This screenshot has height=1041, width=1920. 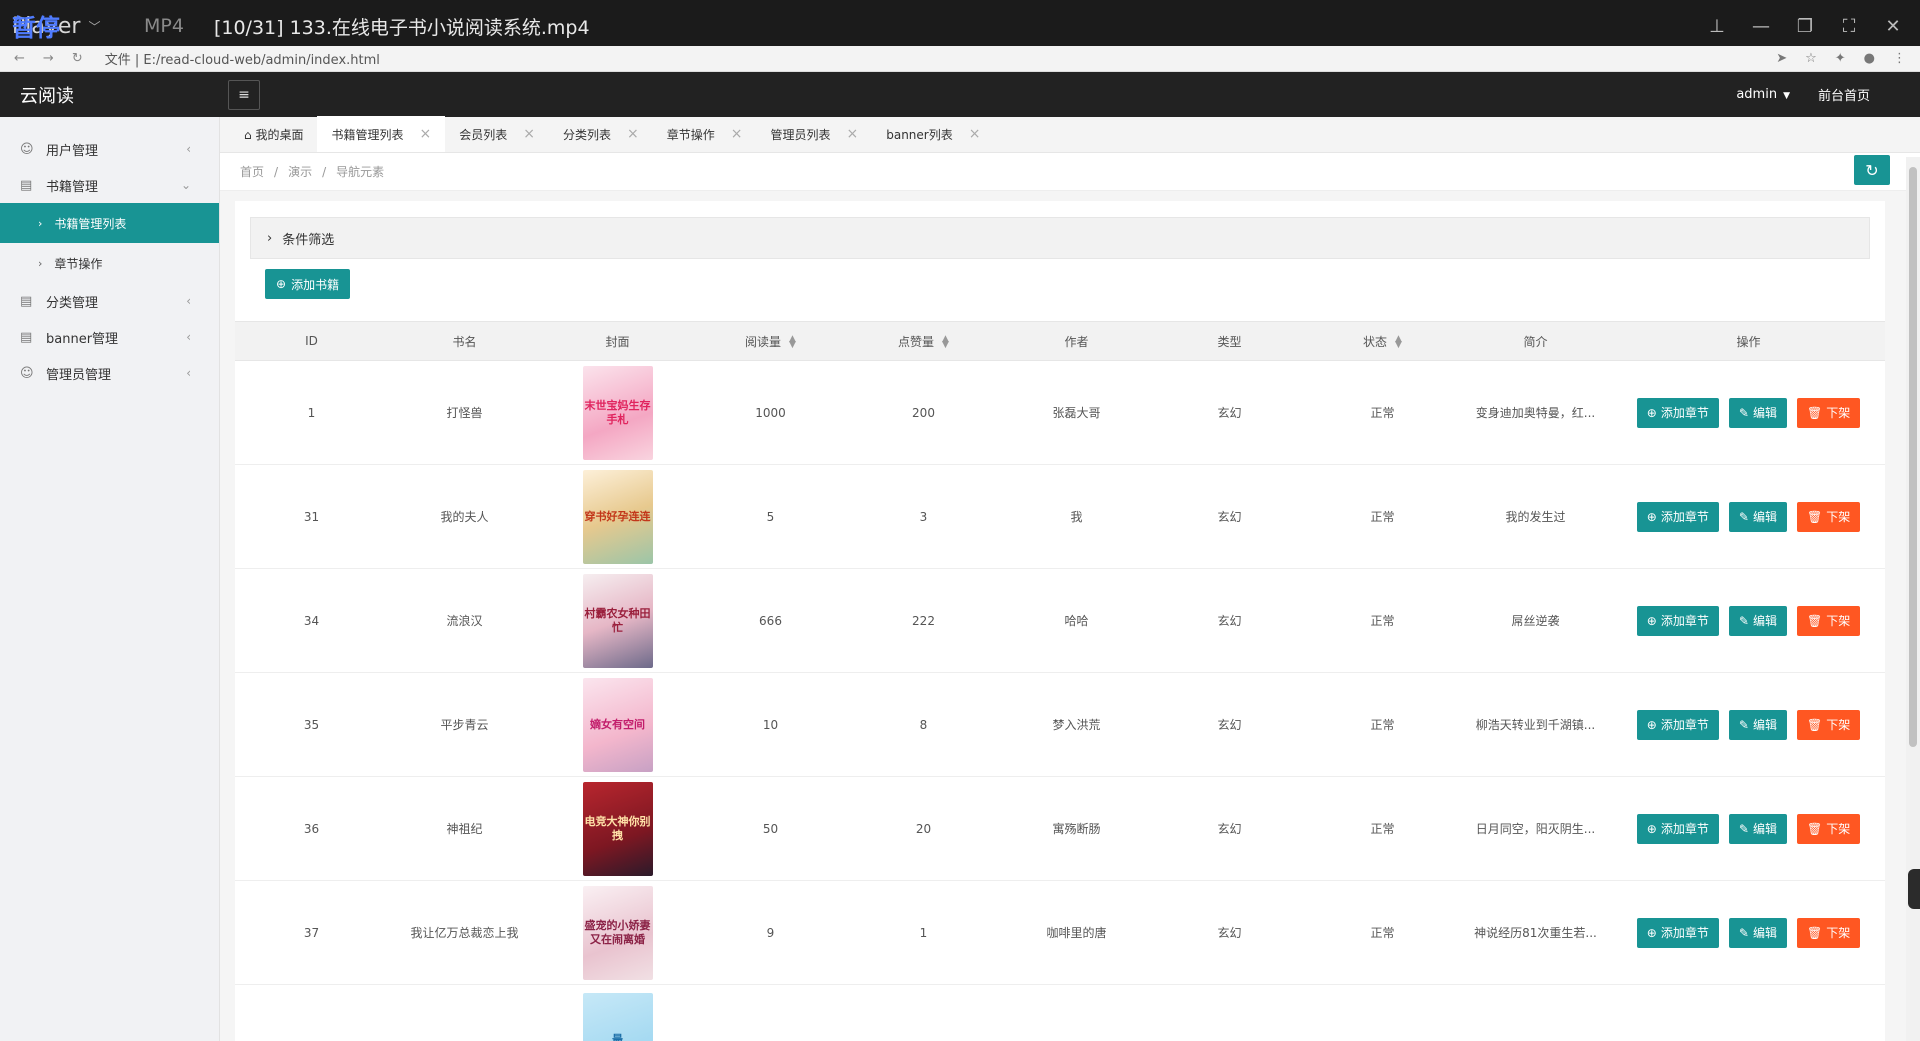 What do you see at coordinates (497, 134) in the screenshot?
I see `tab-members: 会员列表 ×` at bounding box center [497, 134].